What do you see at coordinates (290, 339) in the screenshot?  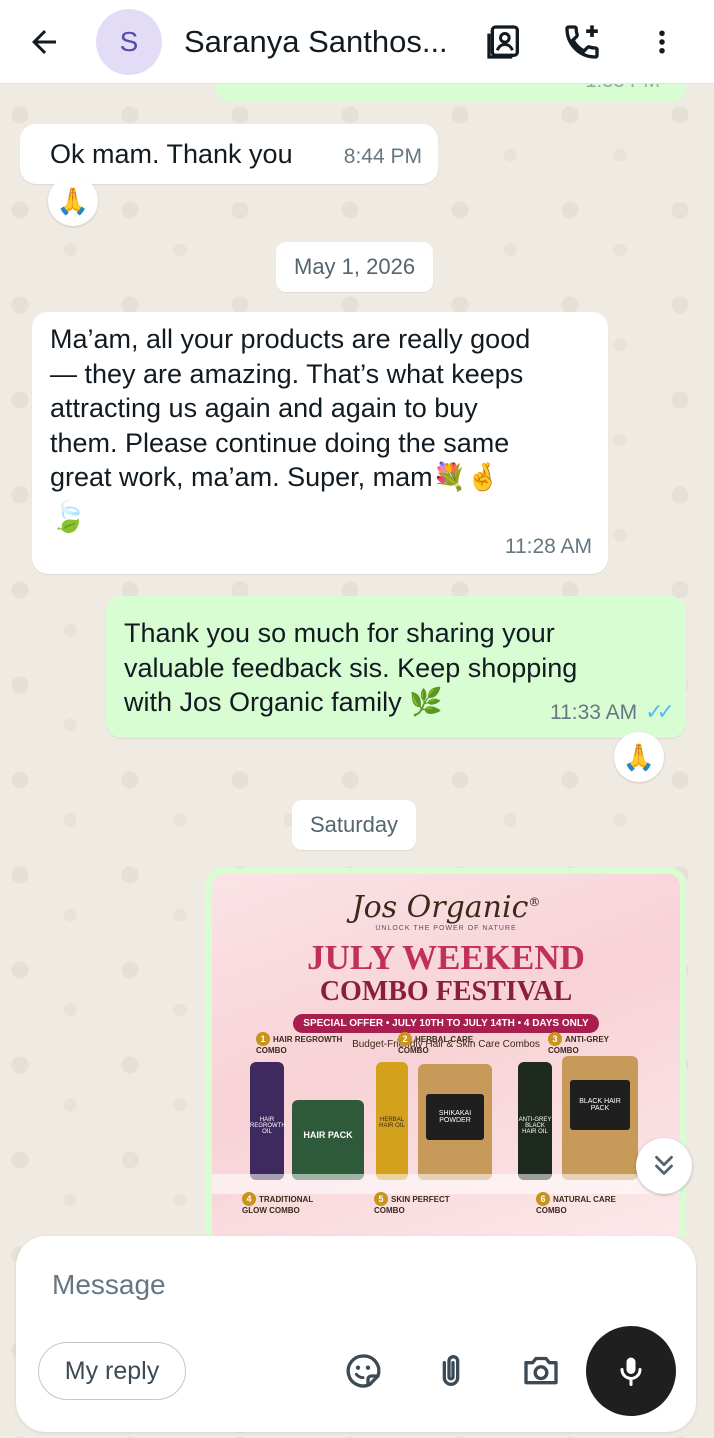 I see `message-line: Ma’am, all your products are really good` at bounding box center [290, 339].